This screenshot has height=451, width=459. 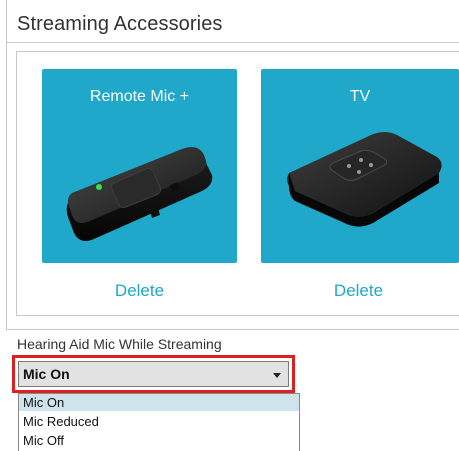 I want to click on option-mic-off: Mic Off, so click(x=159, y=440).